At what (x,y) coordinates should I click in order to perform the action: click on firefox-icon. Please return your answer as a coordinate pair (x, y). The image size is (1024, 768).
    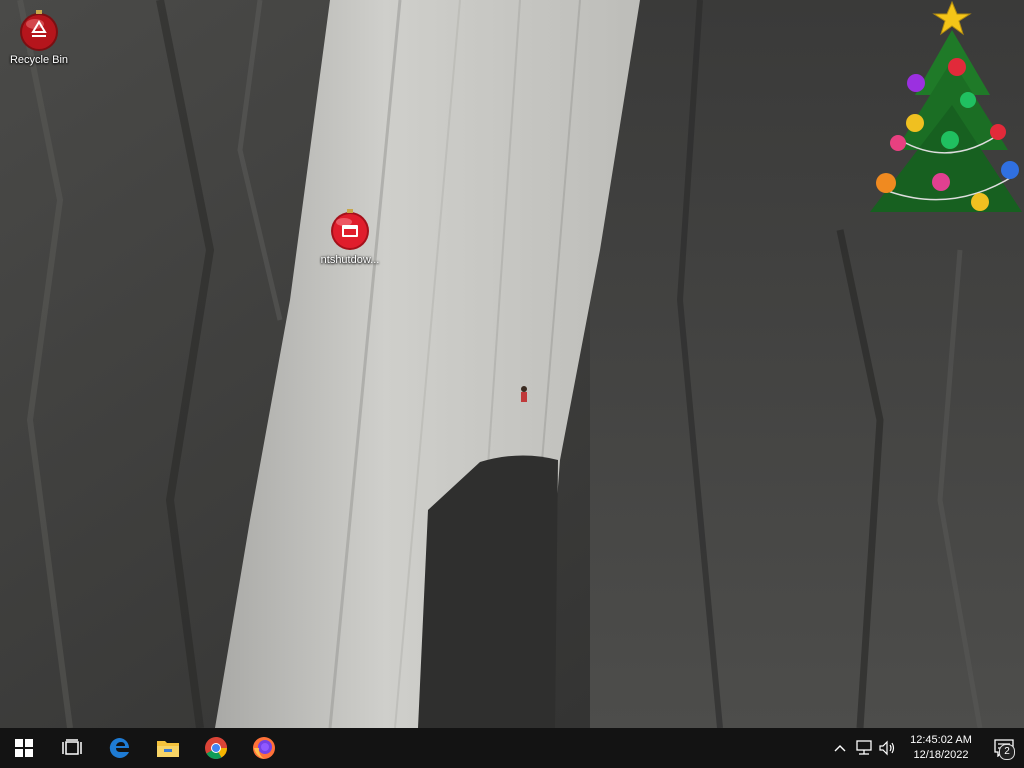
    Looking at the image, I should click on (264, 748).